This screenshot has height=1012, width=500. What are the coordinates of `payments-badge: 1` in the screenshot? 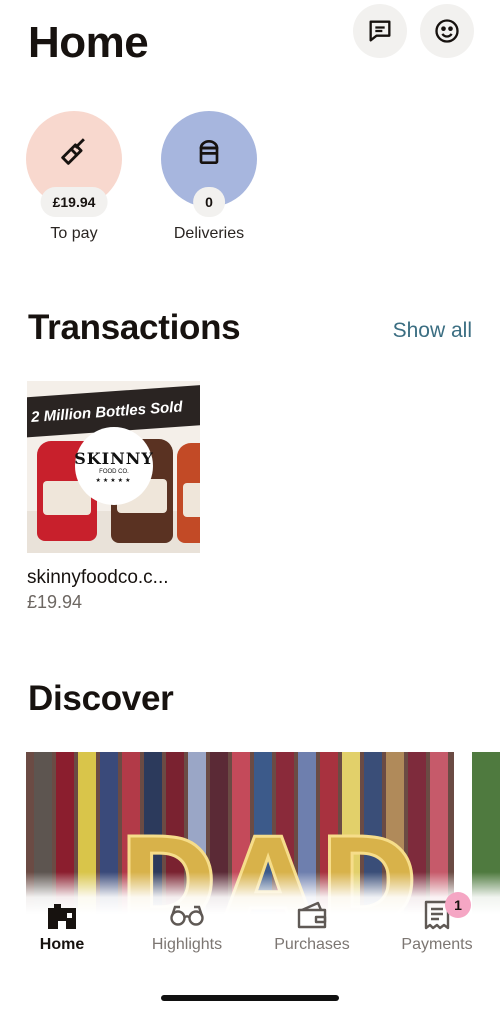 It's located at (458, 905).